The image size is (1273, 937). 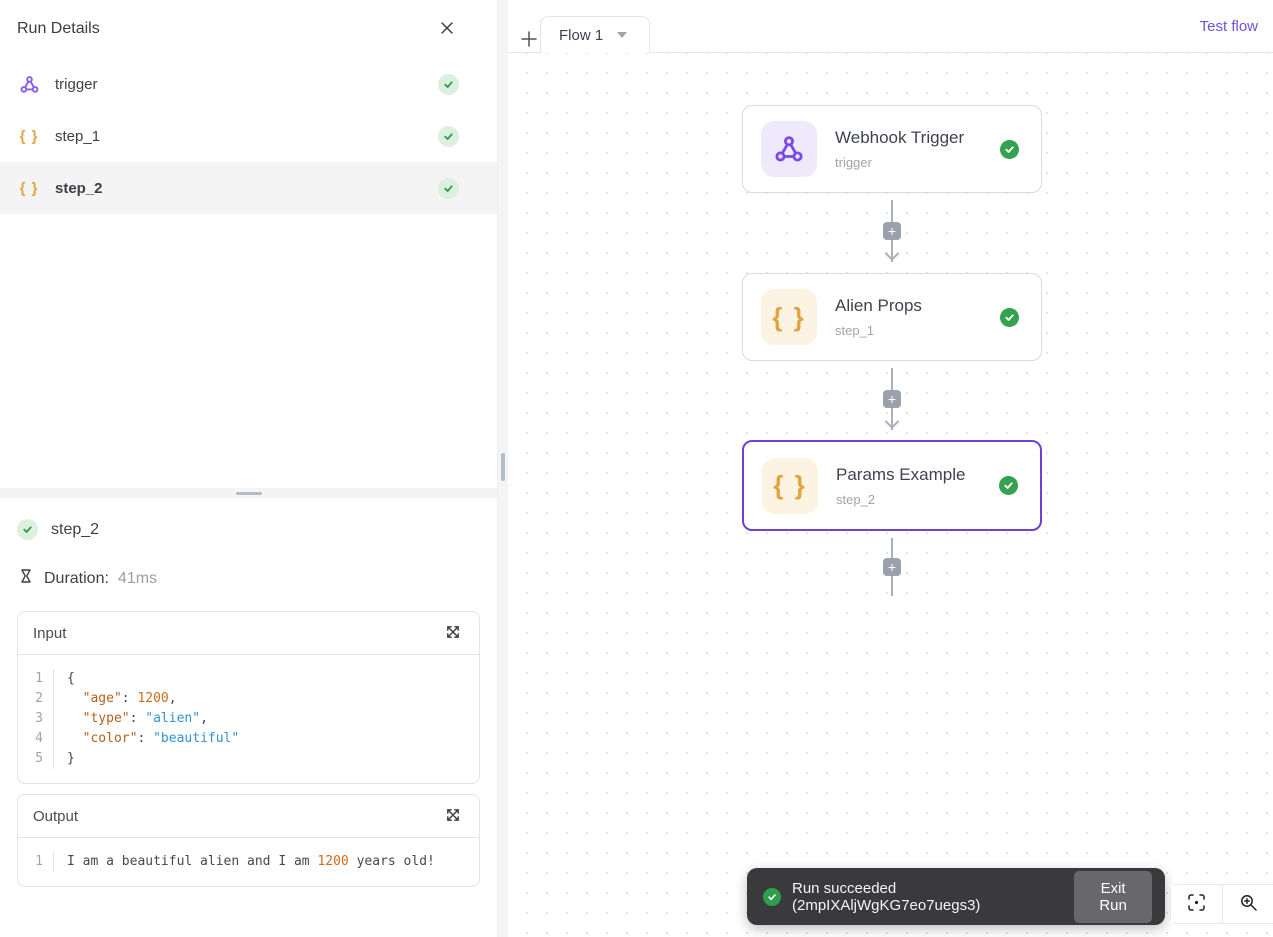 What do you see at coordinates (248, 633) in the screenshot?
I see `input-card-header: Input` at bounding box center [248, 633].